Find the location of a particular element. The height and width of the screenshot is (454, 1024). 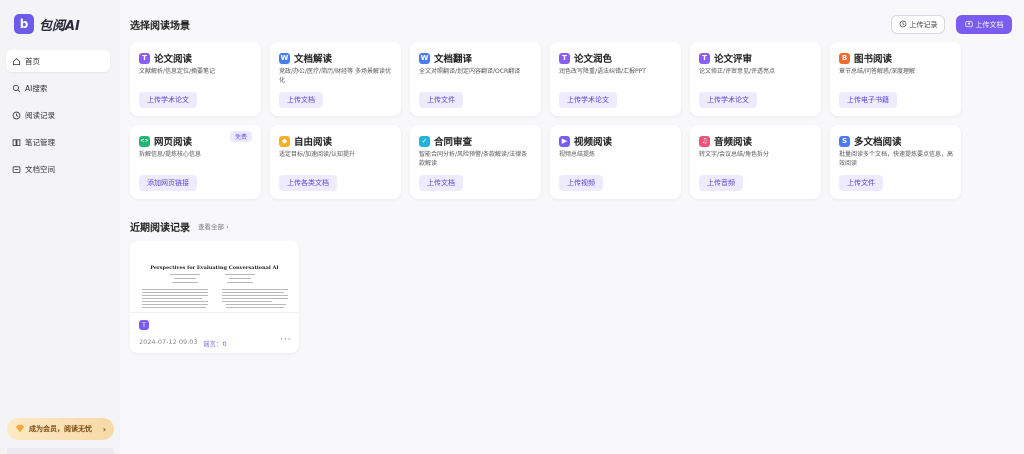

scene-icon: ▶ is located at coordinates (564, 141).